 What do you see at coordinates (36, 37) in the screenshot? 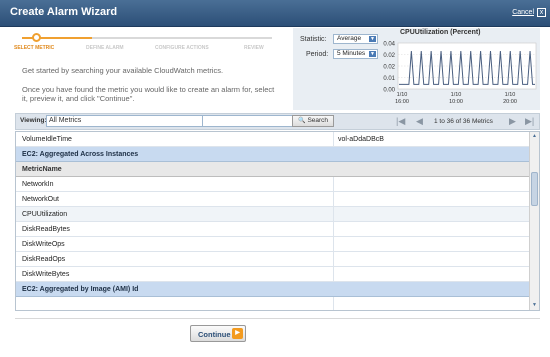
I see `current-step-dot` at bounding box center [36, 37].